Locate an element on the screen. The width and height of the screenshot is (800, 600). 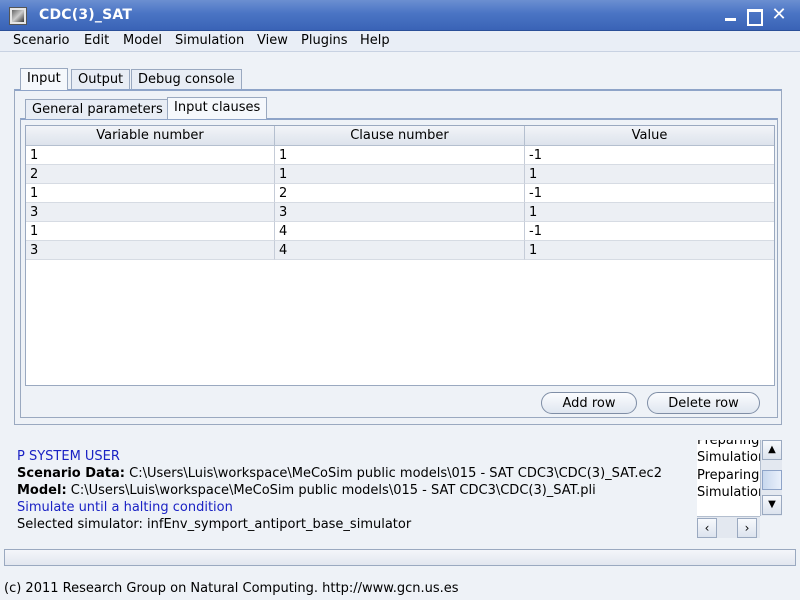
table-row: 2 1 1 is located at coordinates (400, 174).